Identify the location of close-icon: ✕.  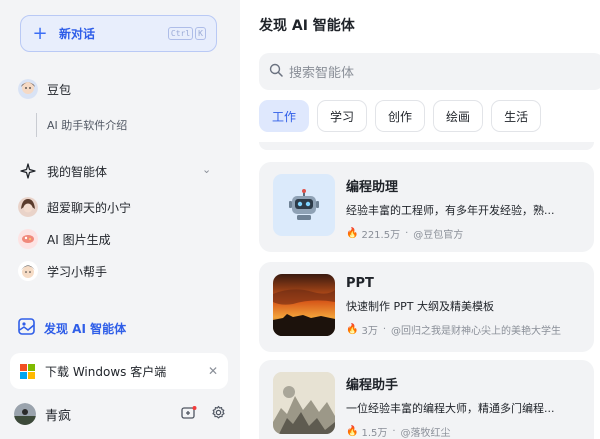
(213, 371).